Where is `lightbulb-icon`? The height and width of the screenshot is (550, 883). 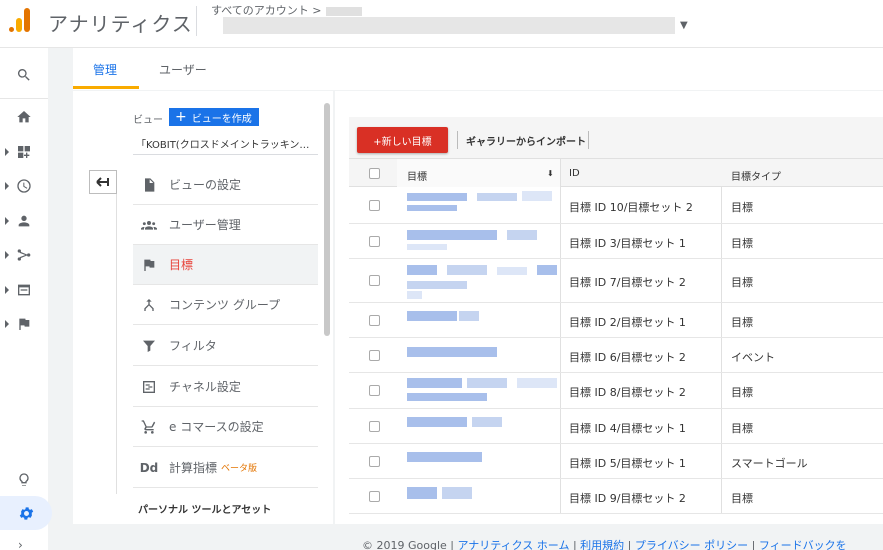 lightbulb-icon is located at coordinates (24, 480).